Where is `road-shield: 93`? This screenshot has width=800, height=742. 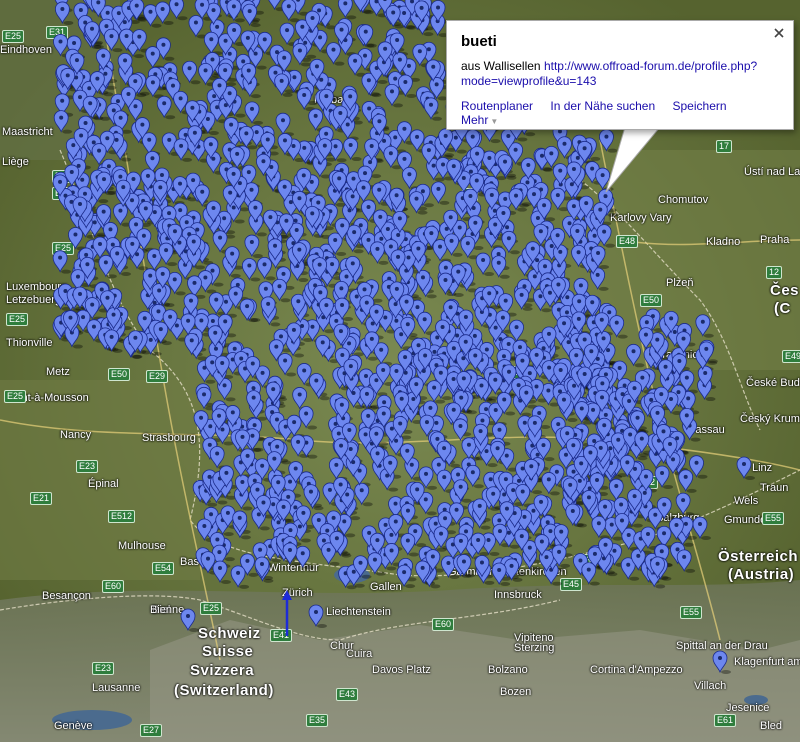 road-shield: 93 is located at coordinates (586, 560).